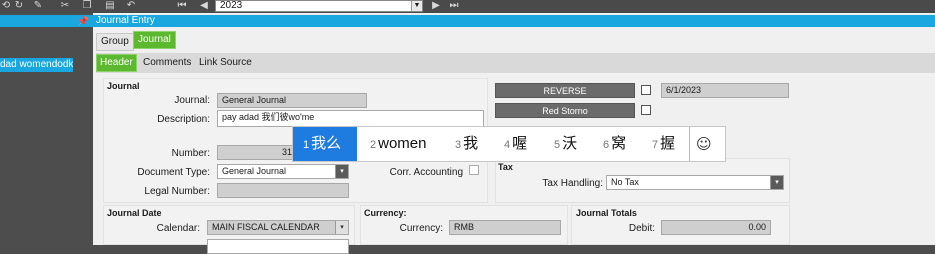 The width and height of the screenshot is (935, 254). I want to click on refresh-icon: ↻, so click(19, 6).